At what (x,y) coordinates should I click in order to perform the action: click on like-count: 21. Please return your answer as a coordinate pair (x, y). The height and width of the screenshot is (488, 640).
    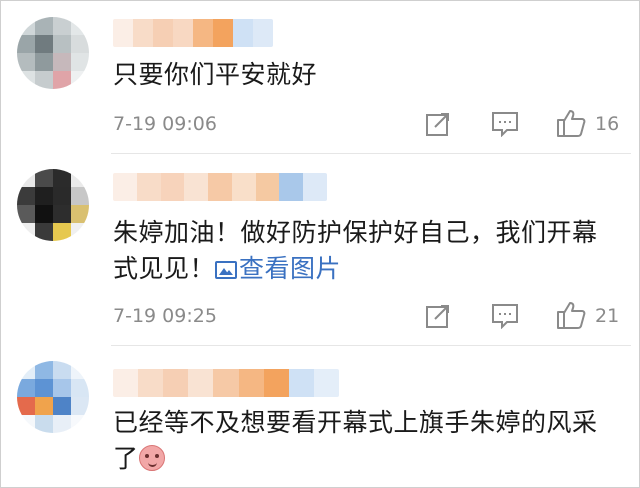
    Looking at the image, I should click on (607, 316).